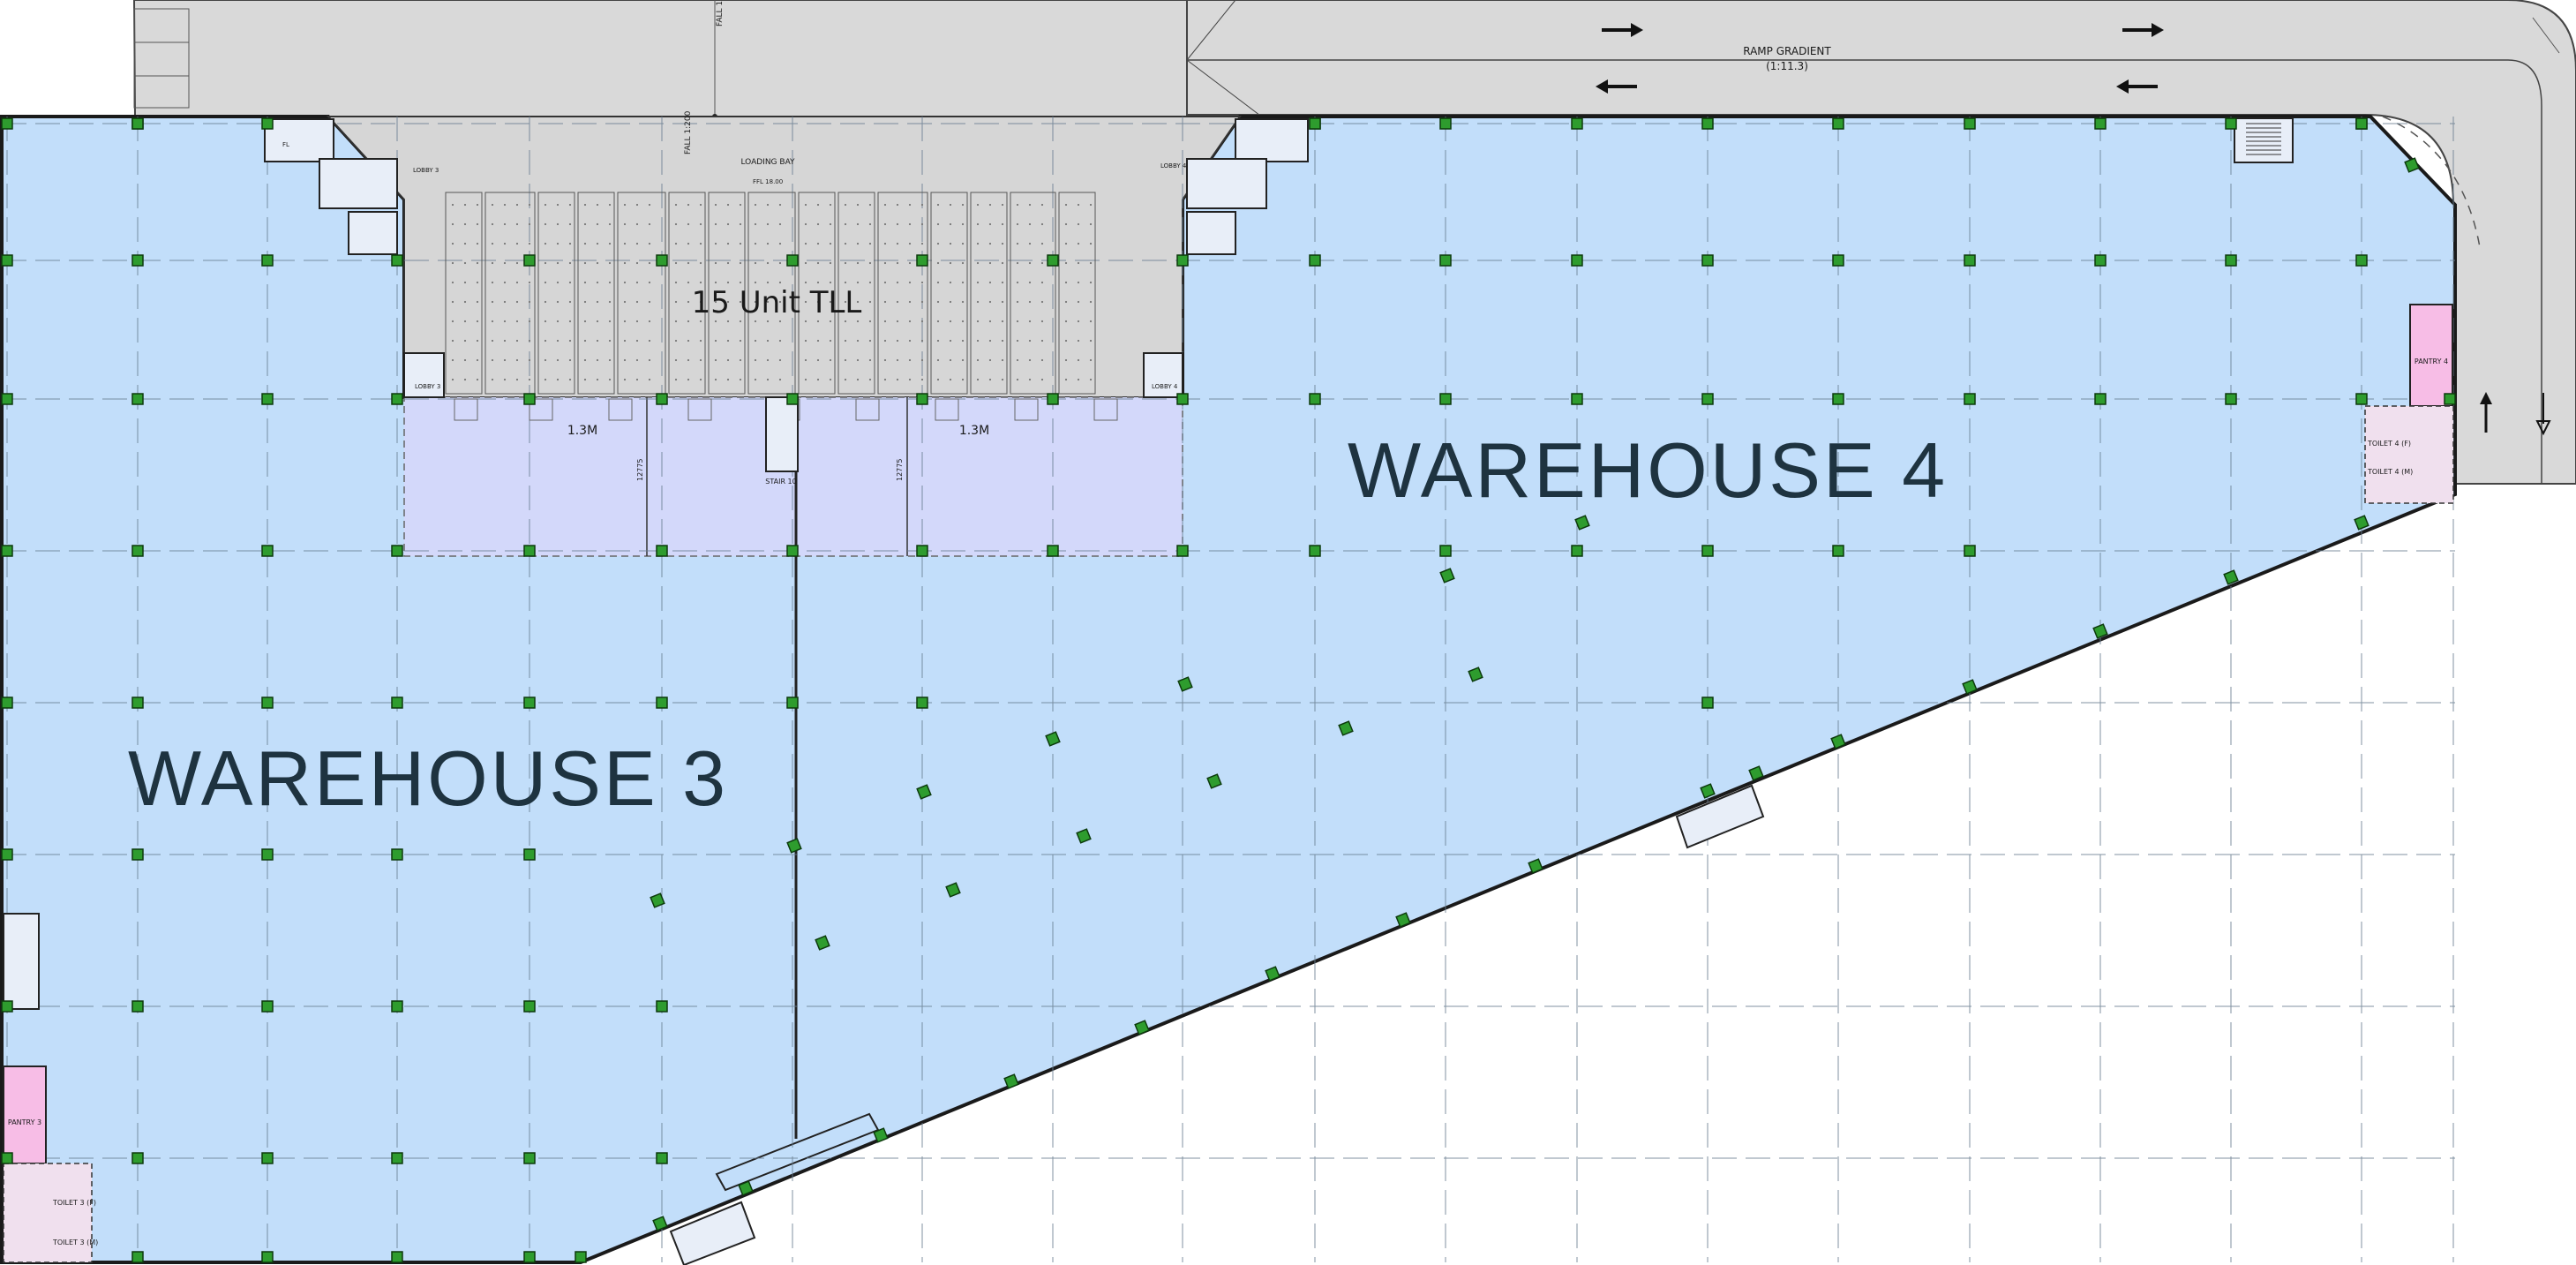  Describe the element at coordinates (782, 434) in the screenshot. I see `stair-core-dock` at that location.